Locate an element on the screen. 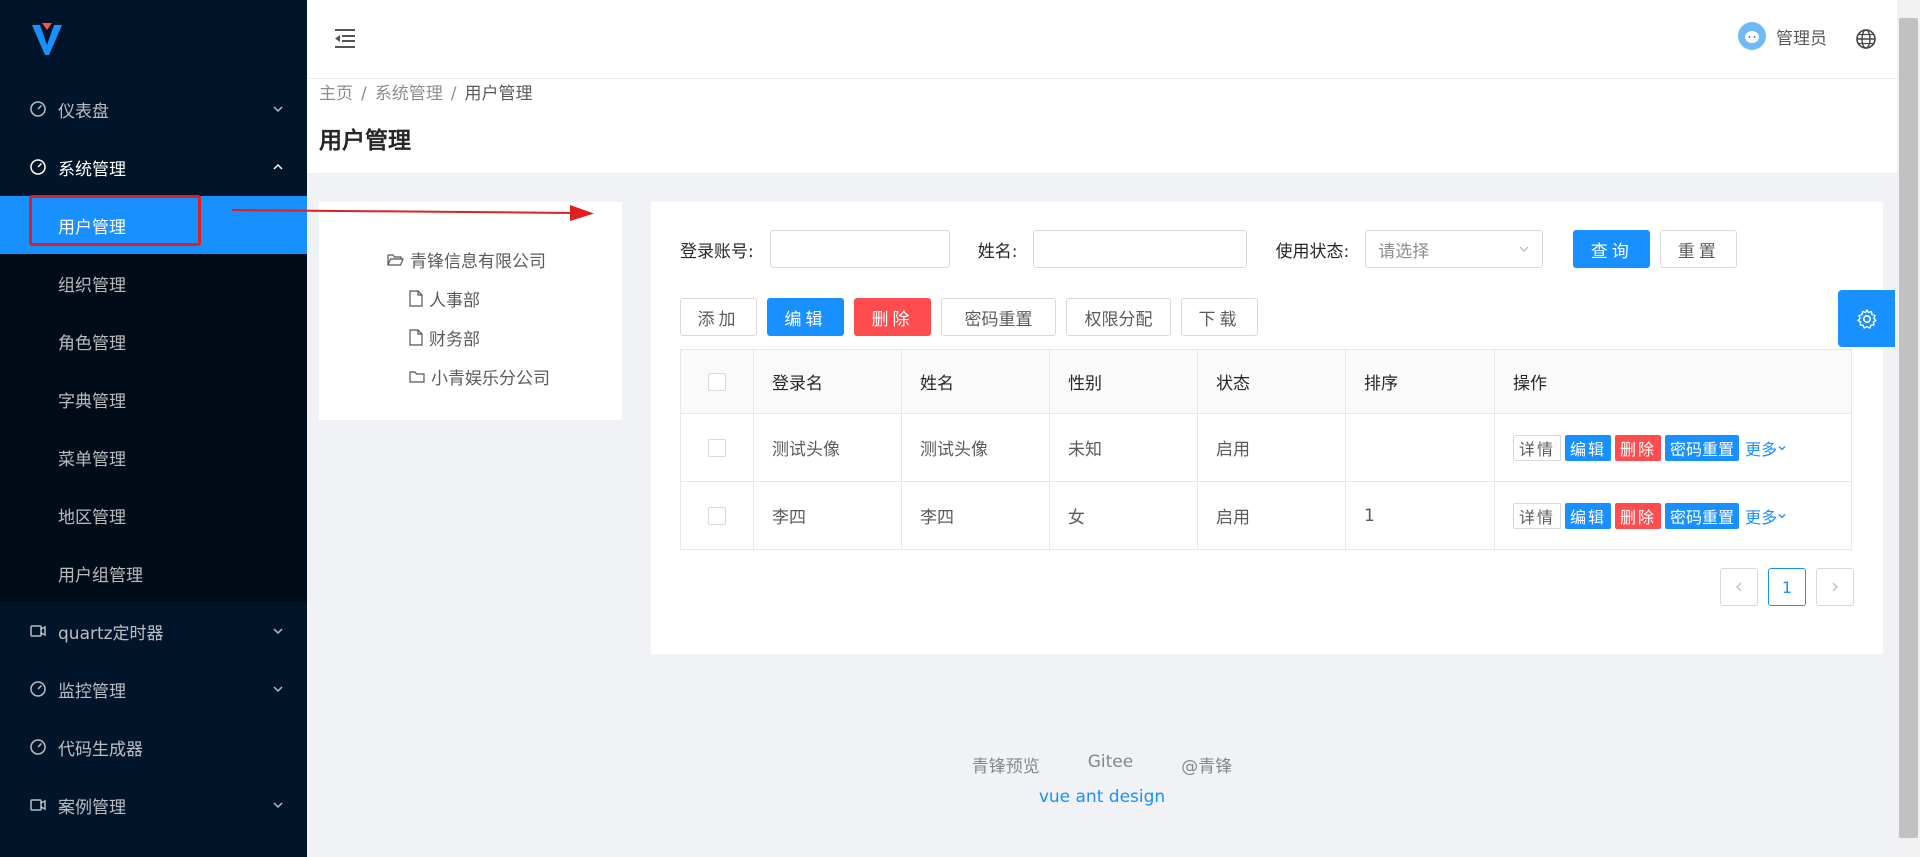 The image size is (1920, 857). table-row: 测试头像 测试头像 未知 启用 详情 编辑 删除 密码重置 更多 is located at coordinates (1266, 448).